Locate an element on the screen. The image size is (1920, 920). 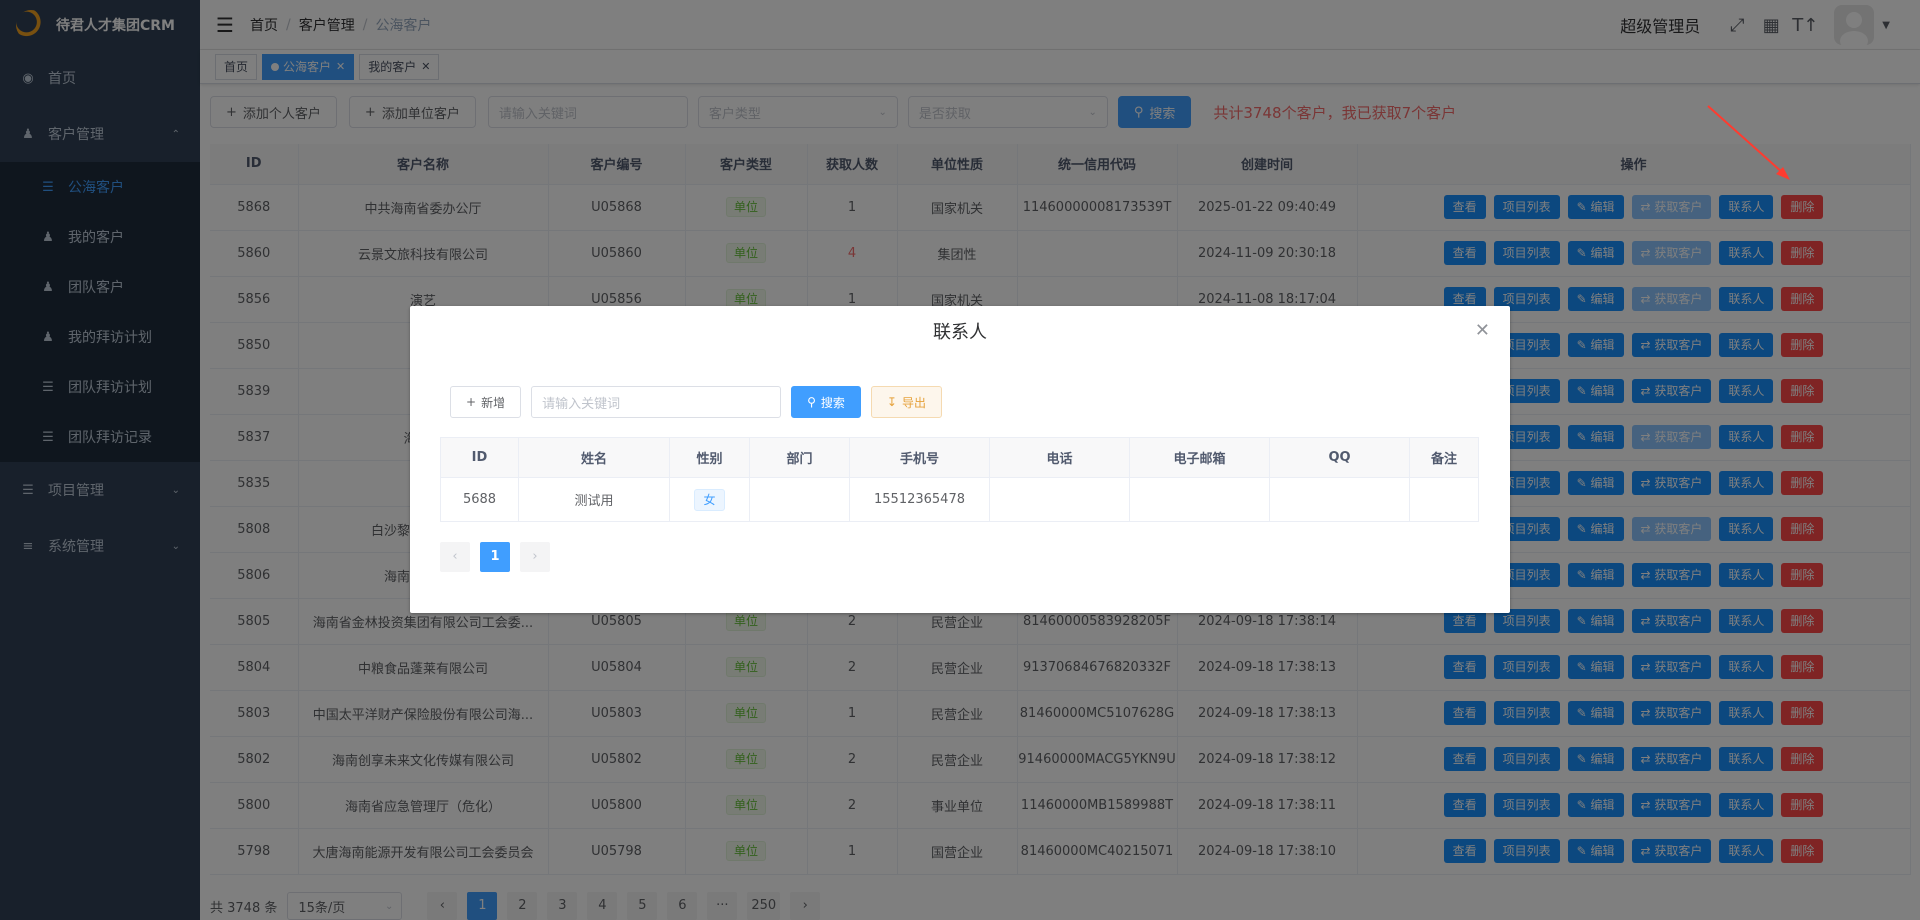
placeholder: 请输入关键词 is located at coordinates (581, 404).